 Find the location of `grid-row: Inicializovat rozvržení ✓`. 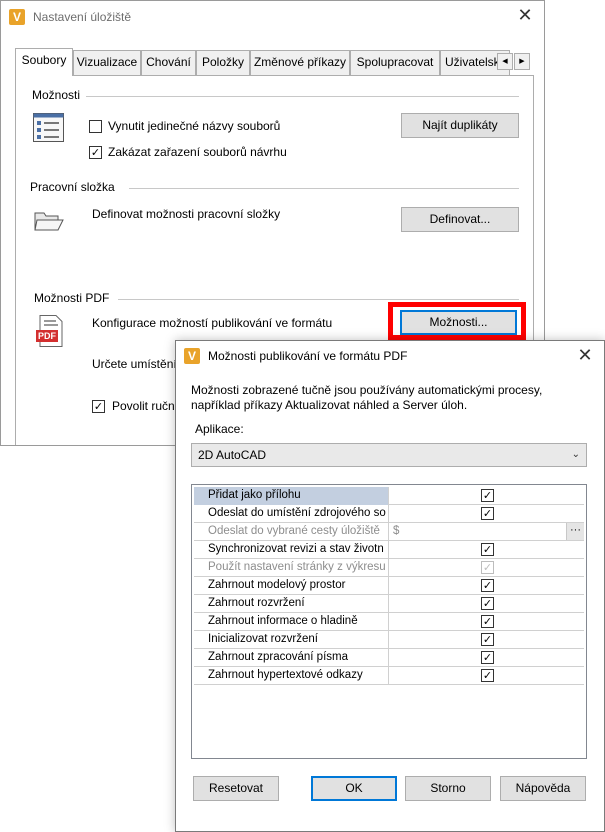

grid-row: Inicializovat rozvržení ✓ is located at coordinates (389, 640).